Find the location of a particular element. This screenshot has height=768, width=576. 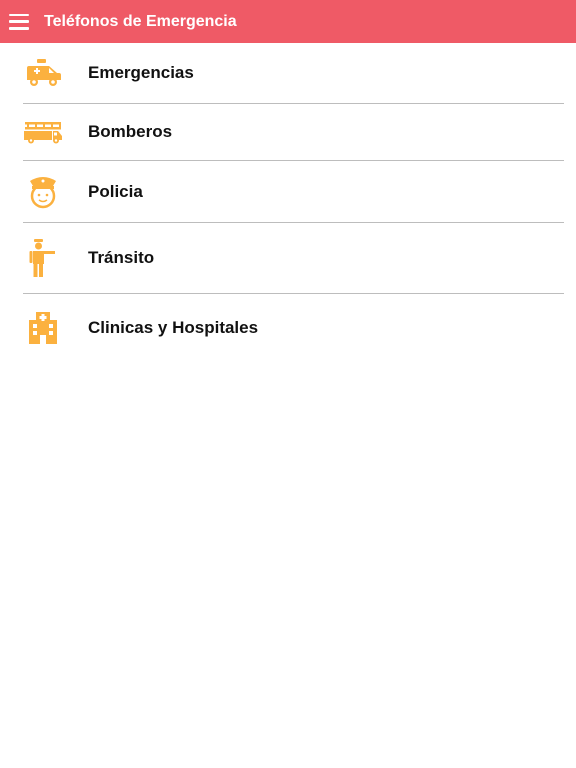

hamburger-menu-icon is located at coordinates (19, 21).